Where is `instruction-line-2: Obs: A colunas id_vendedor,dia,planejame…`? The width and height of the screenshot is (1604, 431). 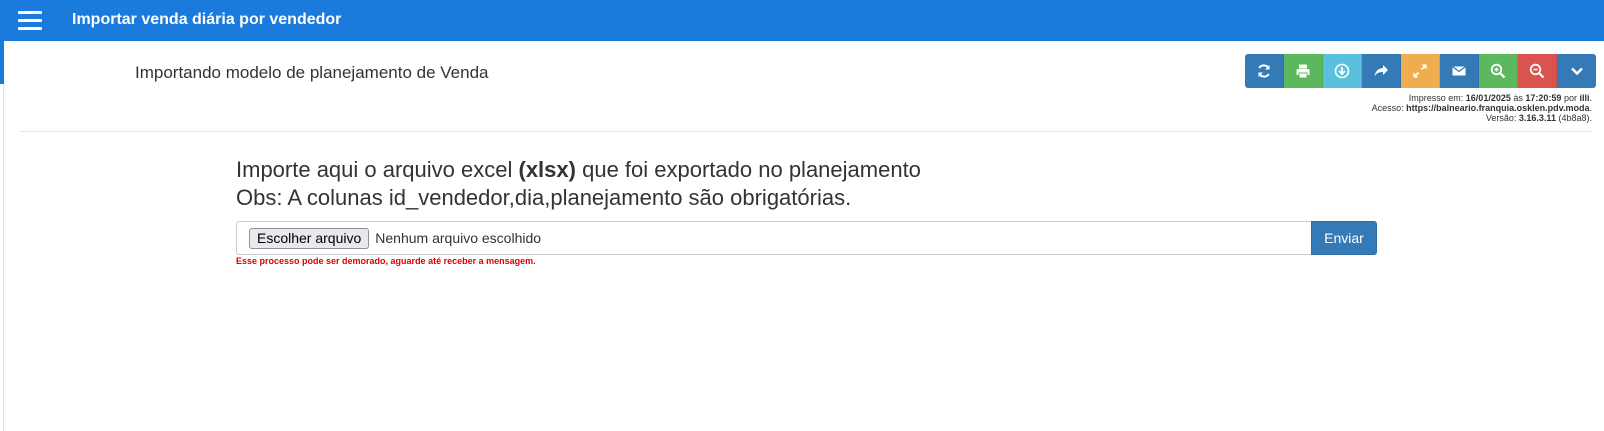
instruction-line-2: Obs: A colunas id_vendedor,dia,planejame… is located at coordinates (544, 197).